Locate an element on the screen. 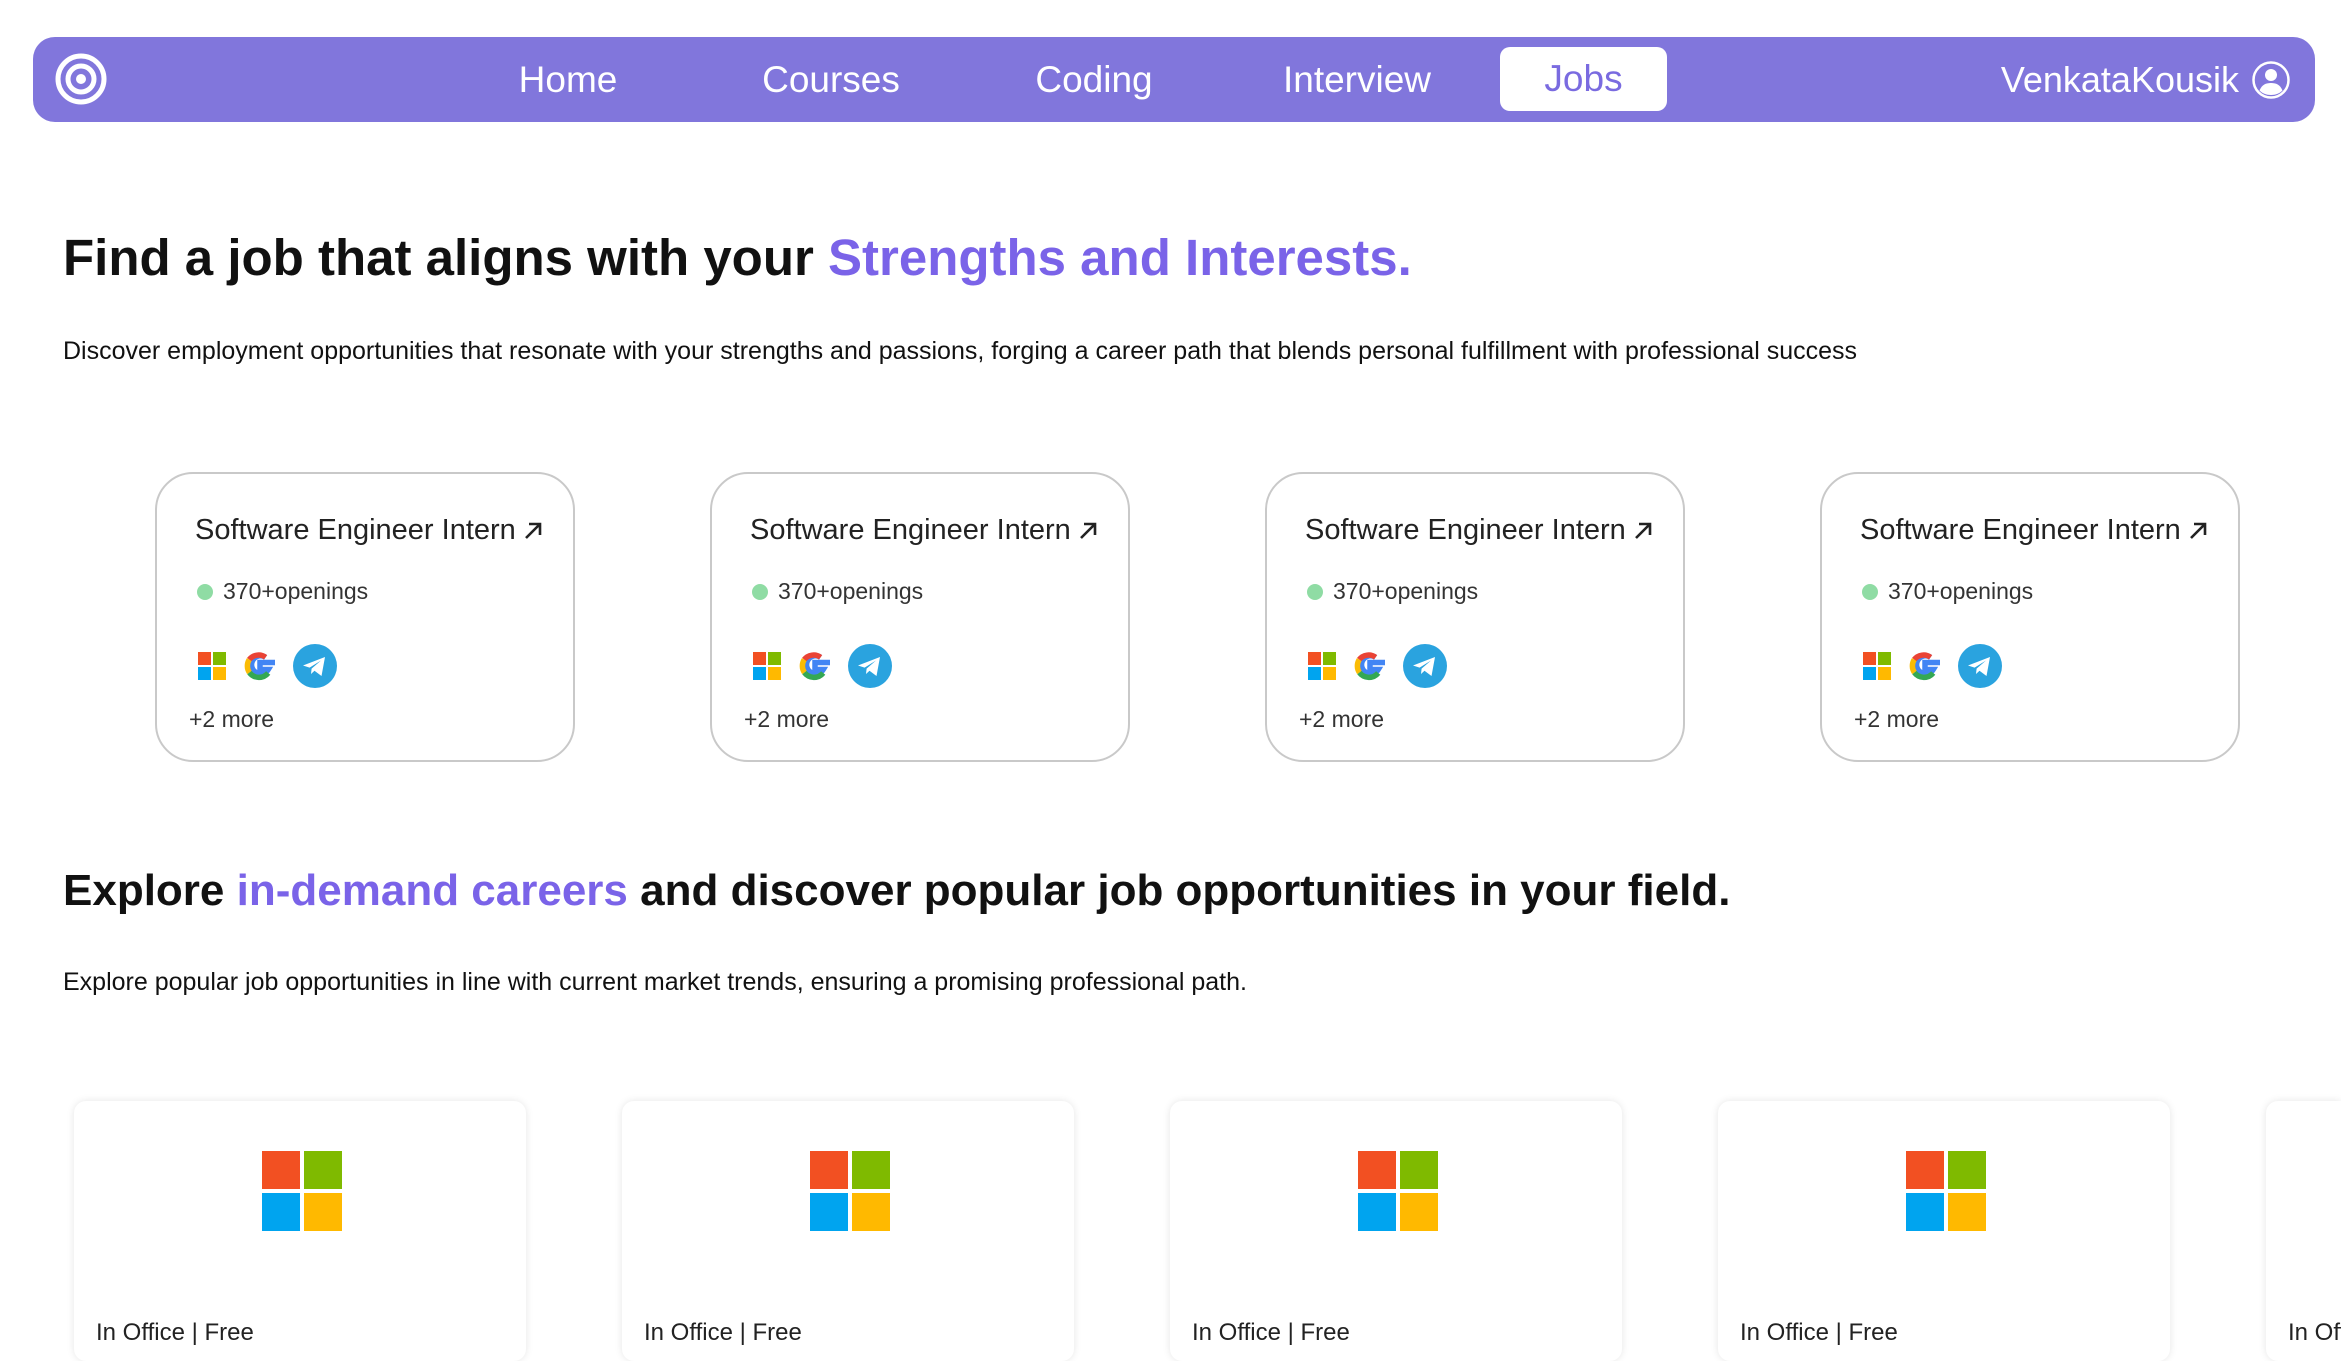  page-title-accent: Strengths and Interests. is located at coordinates (1120, 257).